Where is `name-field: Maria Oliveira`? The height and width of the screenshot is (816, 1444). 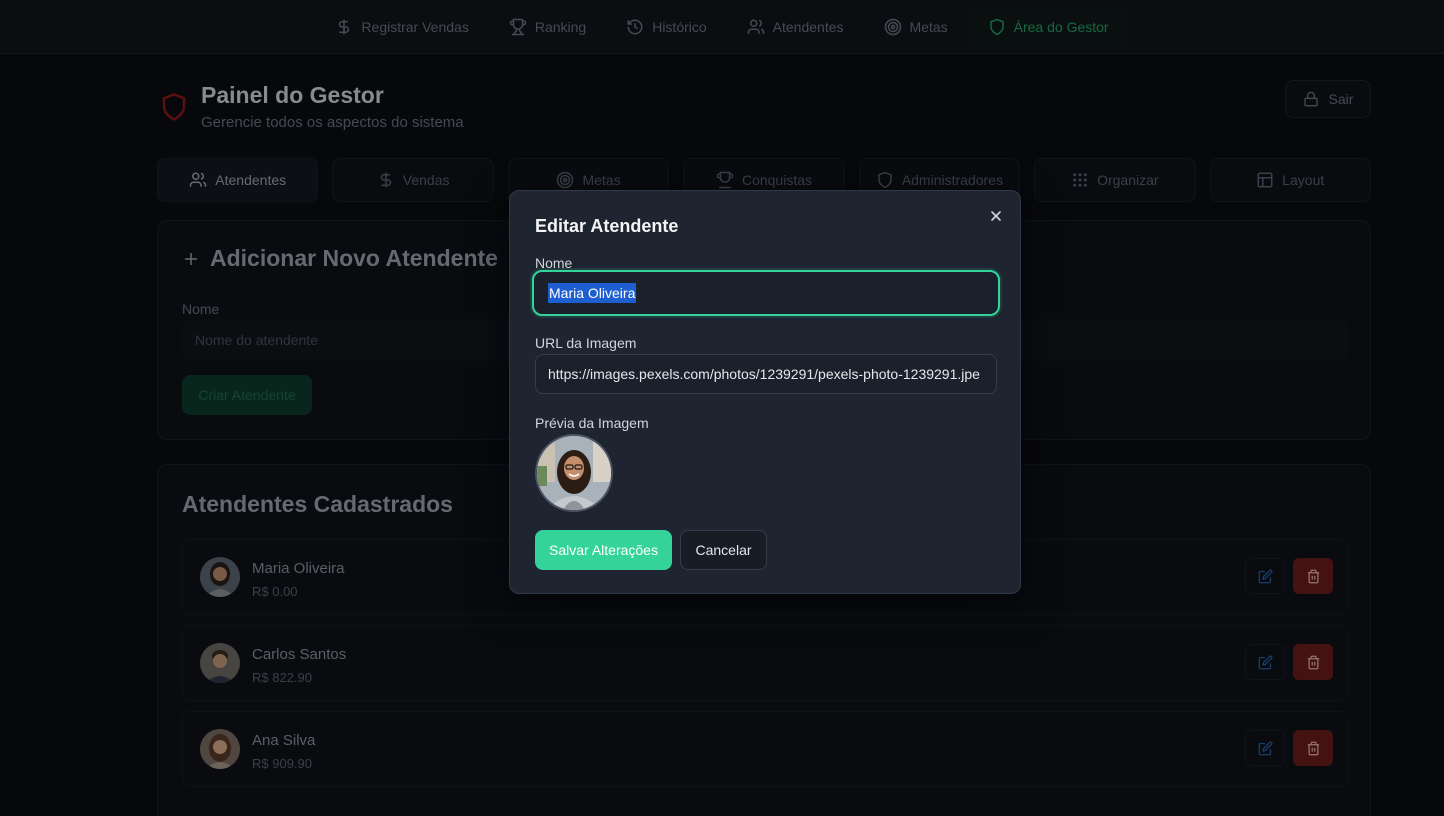
name-field: Maria Oliveira is located at coordinates (766, 293).